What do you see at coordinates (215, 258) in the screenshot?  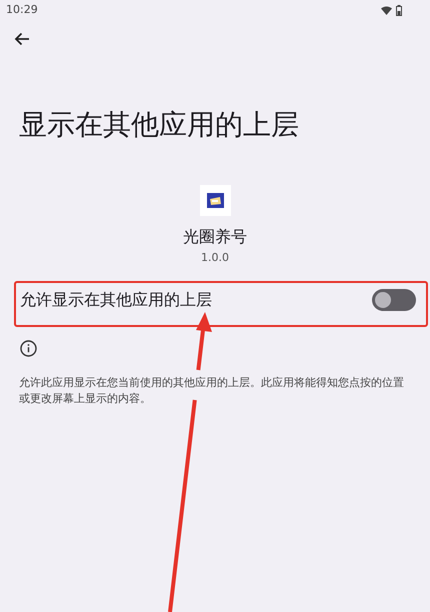 I see `app-version: 1.0.0` at bounding box center [215, 258].